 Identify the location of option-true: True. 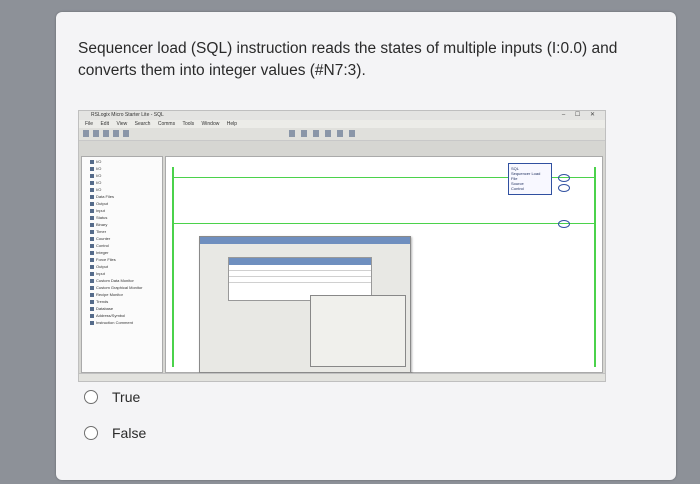
(112, 397).